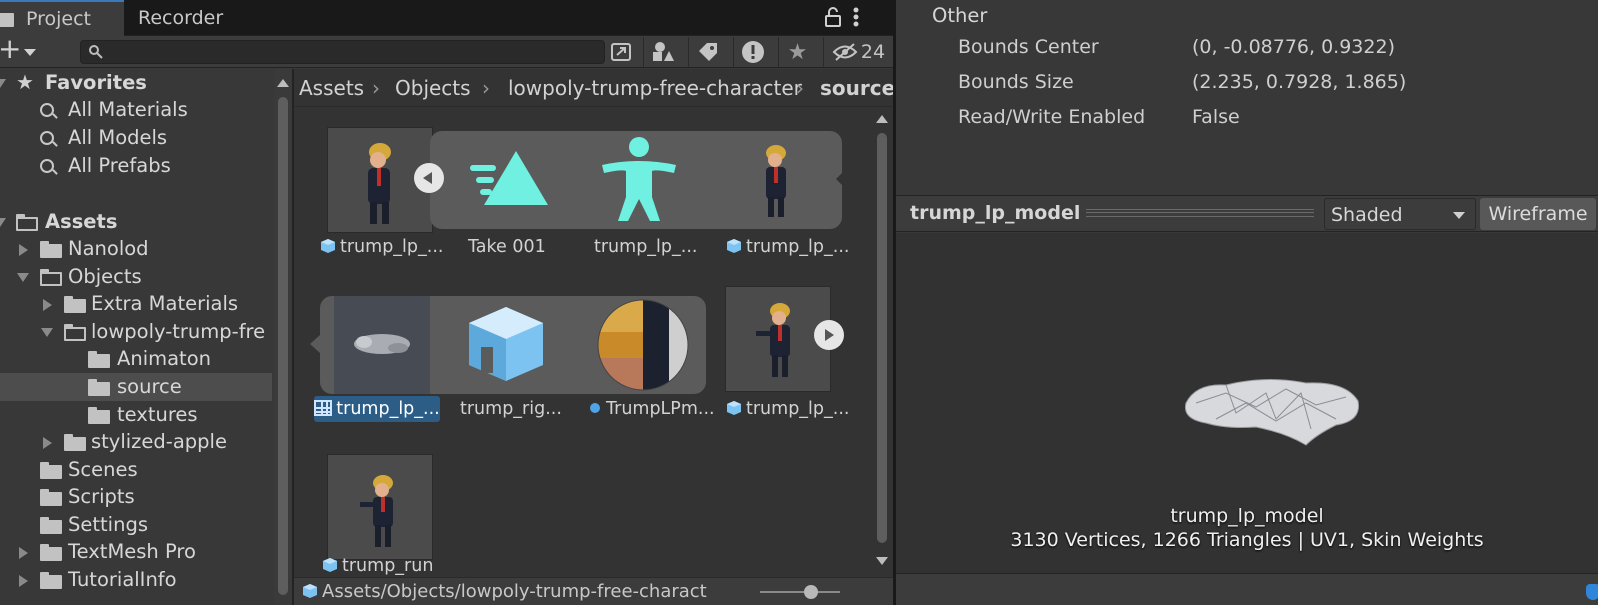 The image size is (1598, 605). I want to click on prop-label: Read/Write Enabled, so click(1052, 117).